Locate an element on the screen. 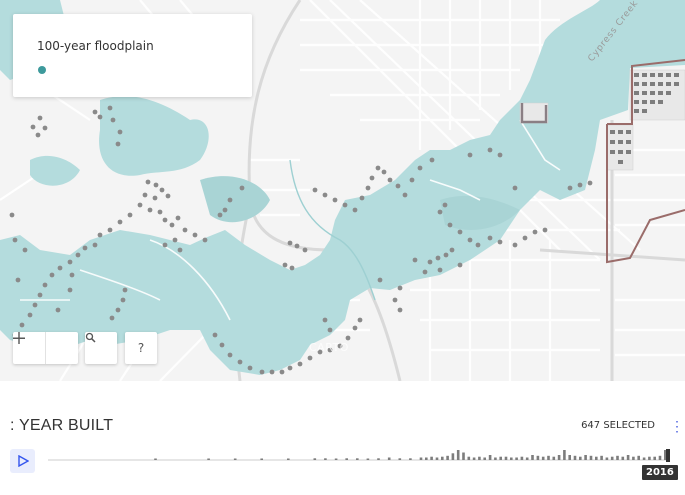  magnifier-icon is located at coordinates (90, 337).